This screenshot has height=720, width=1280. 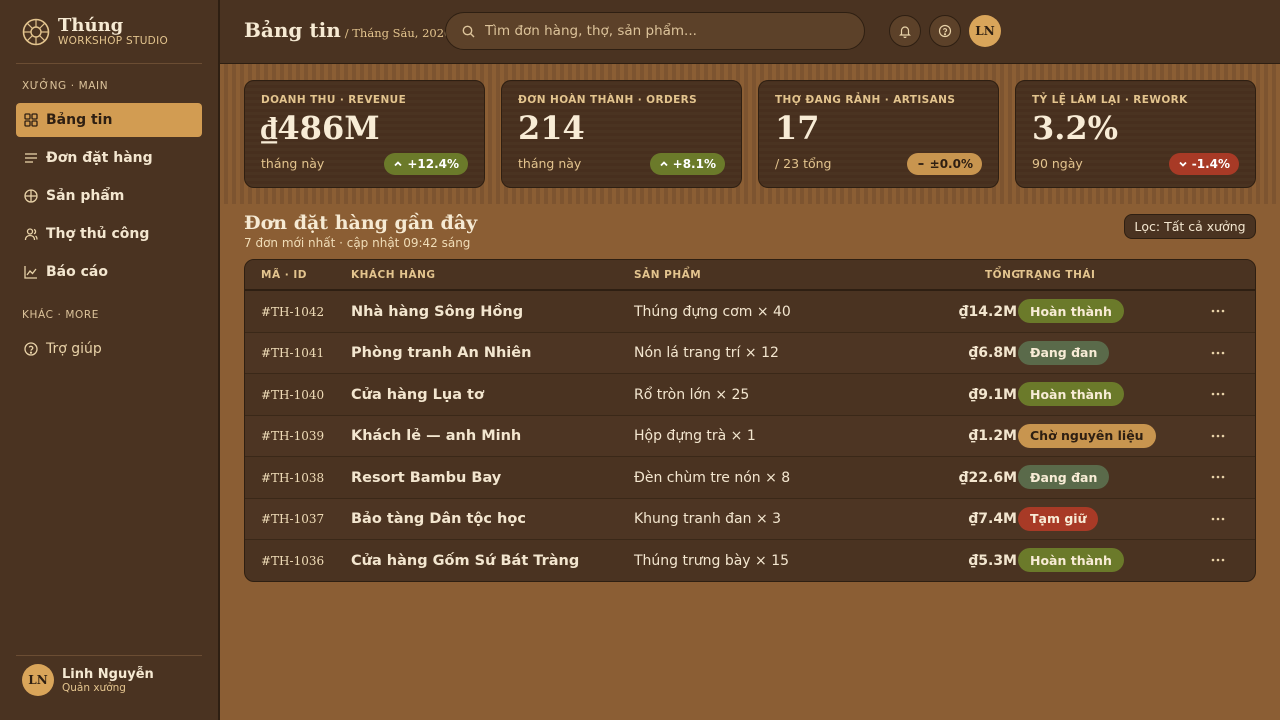 What do you see at coordinates (65, 86) in the screenshot?
I see `section-label-main: XƯỞNG · MAIN` at bounding box center [65, 86].